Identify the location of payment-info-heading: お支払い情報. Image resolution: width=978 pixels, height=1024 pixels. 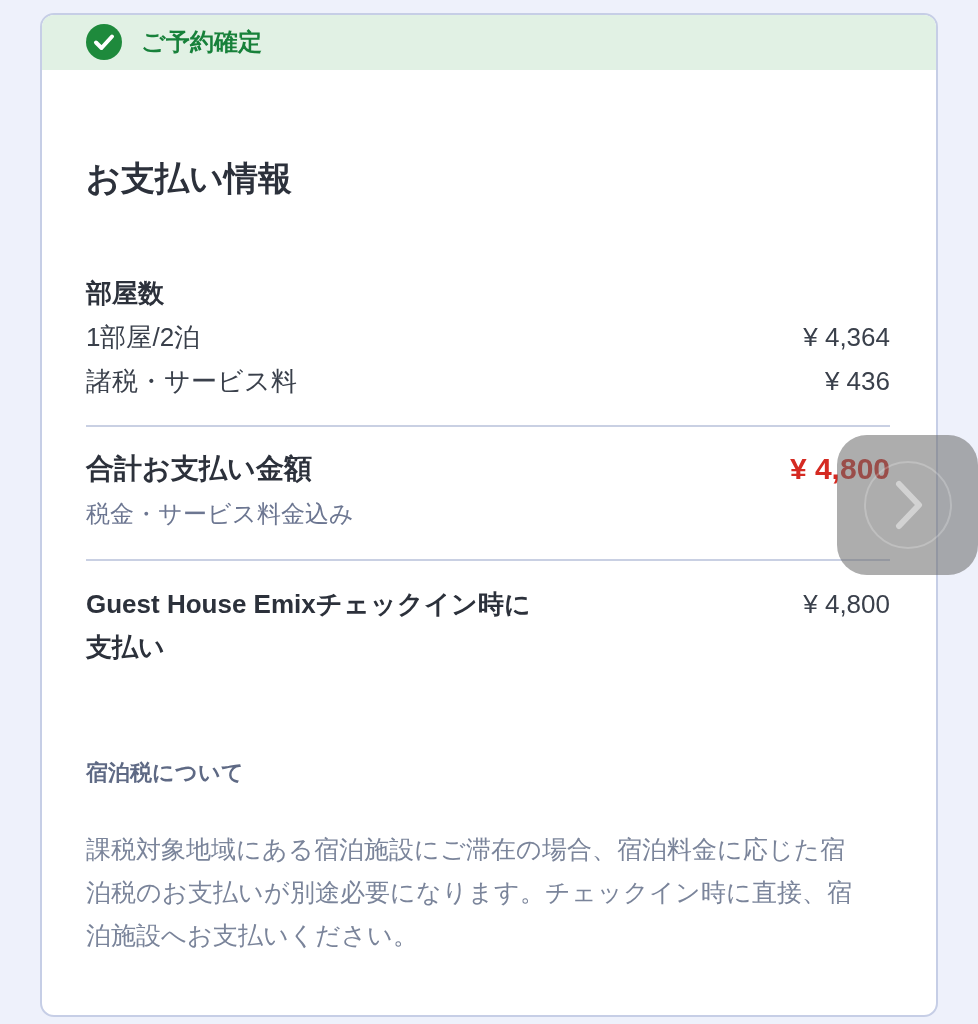
(189, 178).